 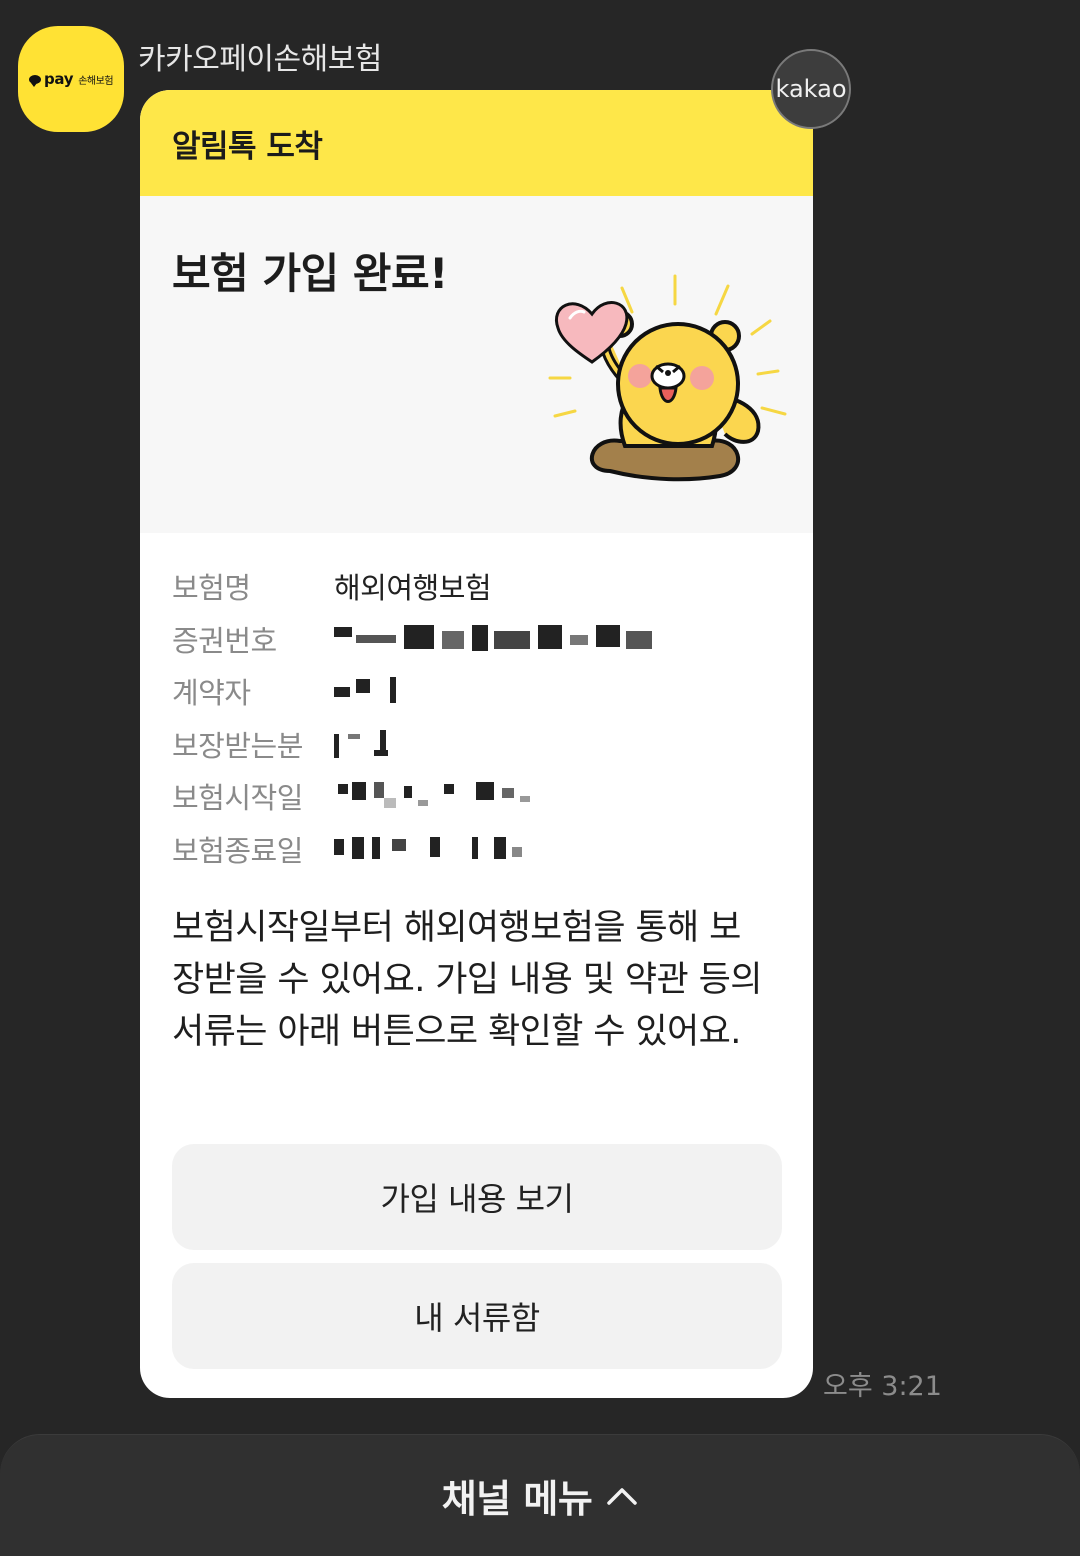 I want to click on kakao-badge: kakao, so click(x=811, y=89).